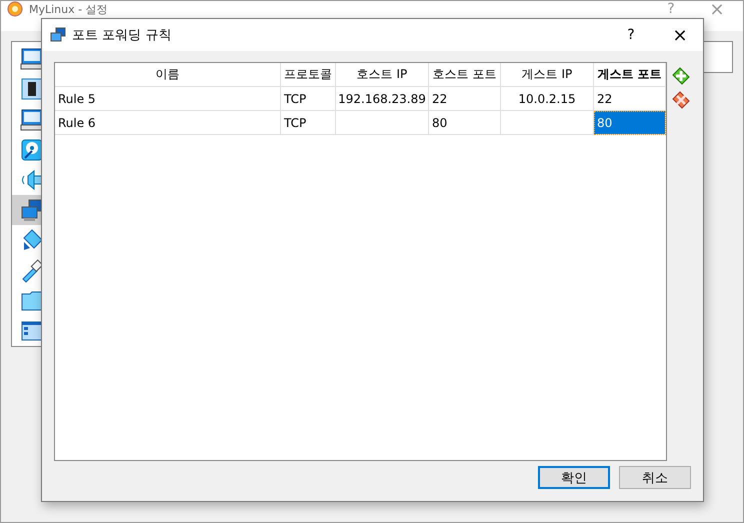 Image resolution: width=744 pixels, height=523 pixels. What do you see at coordinates (465, 75) in the screenshot?
I see `column-header: 호스트 포트` at bounding box center [465, 75].